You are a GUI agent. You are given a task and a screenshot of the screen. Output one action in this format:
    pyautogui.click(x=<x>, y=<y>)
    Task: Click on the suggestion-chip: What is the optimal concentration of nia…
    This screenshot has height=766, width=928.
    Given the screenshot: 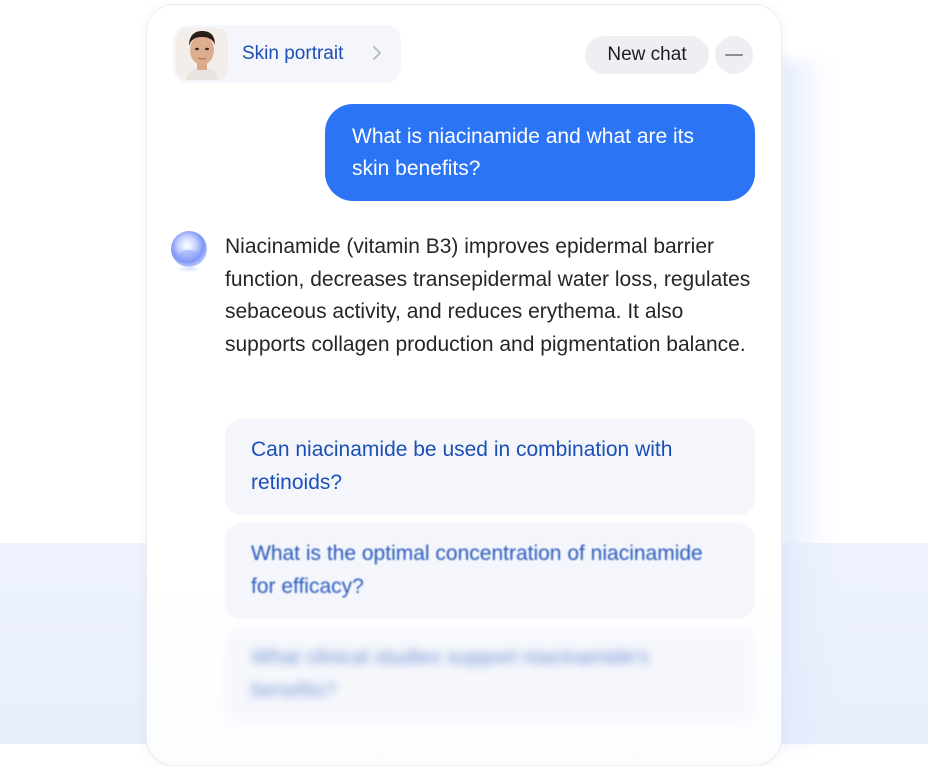 What is the action you would take?
    pyautogui.click(x=490, y=571)
    